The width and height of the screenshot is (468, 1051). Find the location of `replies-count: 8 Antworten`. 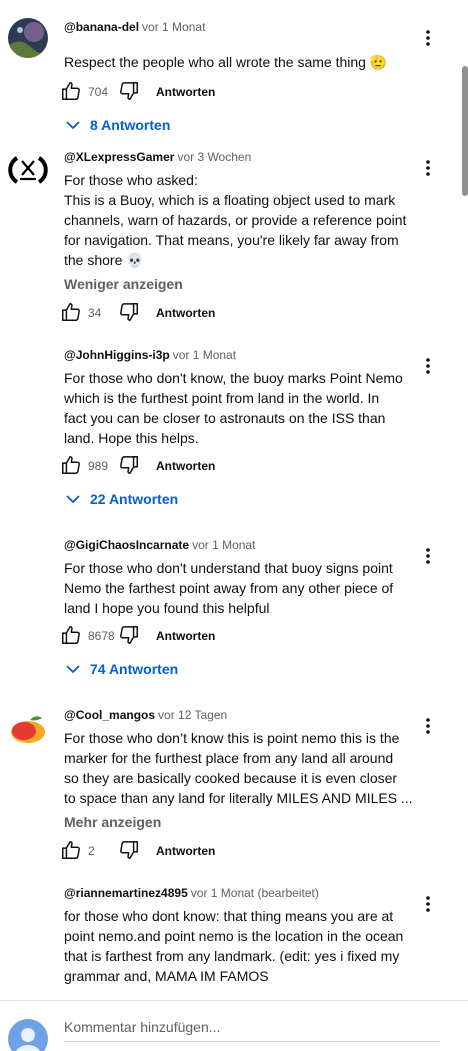

replies-count: 8 Antworten is located at coordinates (130, 125).